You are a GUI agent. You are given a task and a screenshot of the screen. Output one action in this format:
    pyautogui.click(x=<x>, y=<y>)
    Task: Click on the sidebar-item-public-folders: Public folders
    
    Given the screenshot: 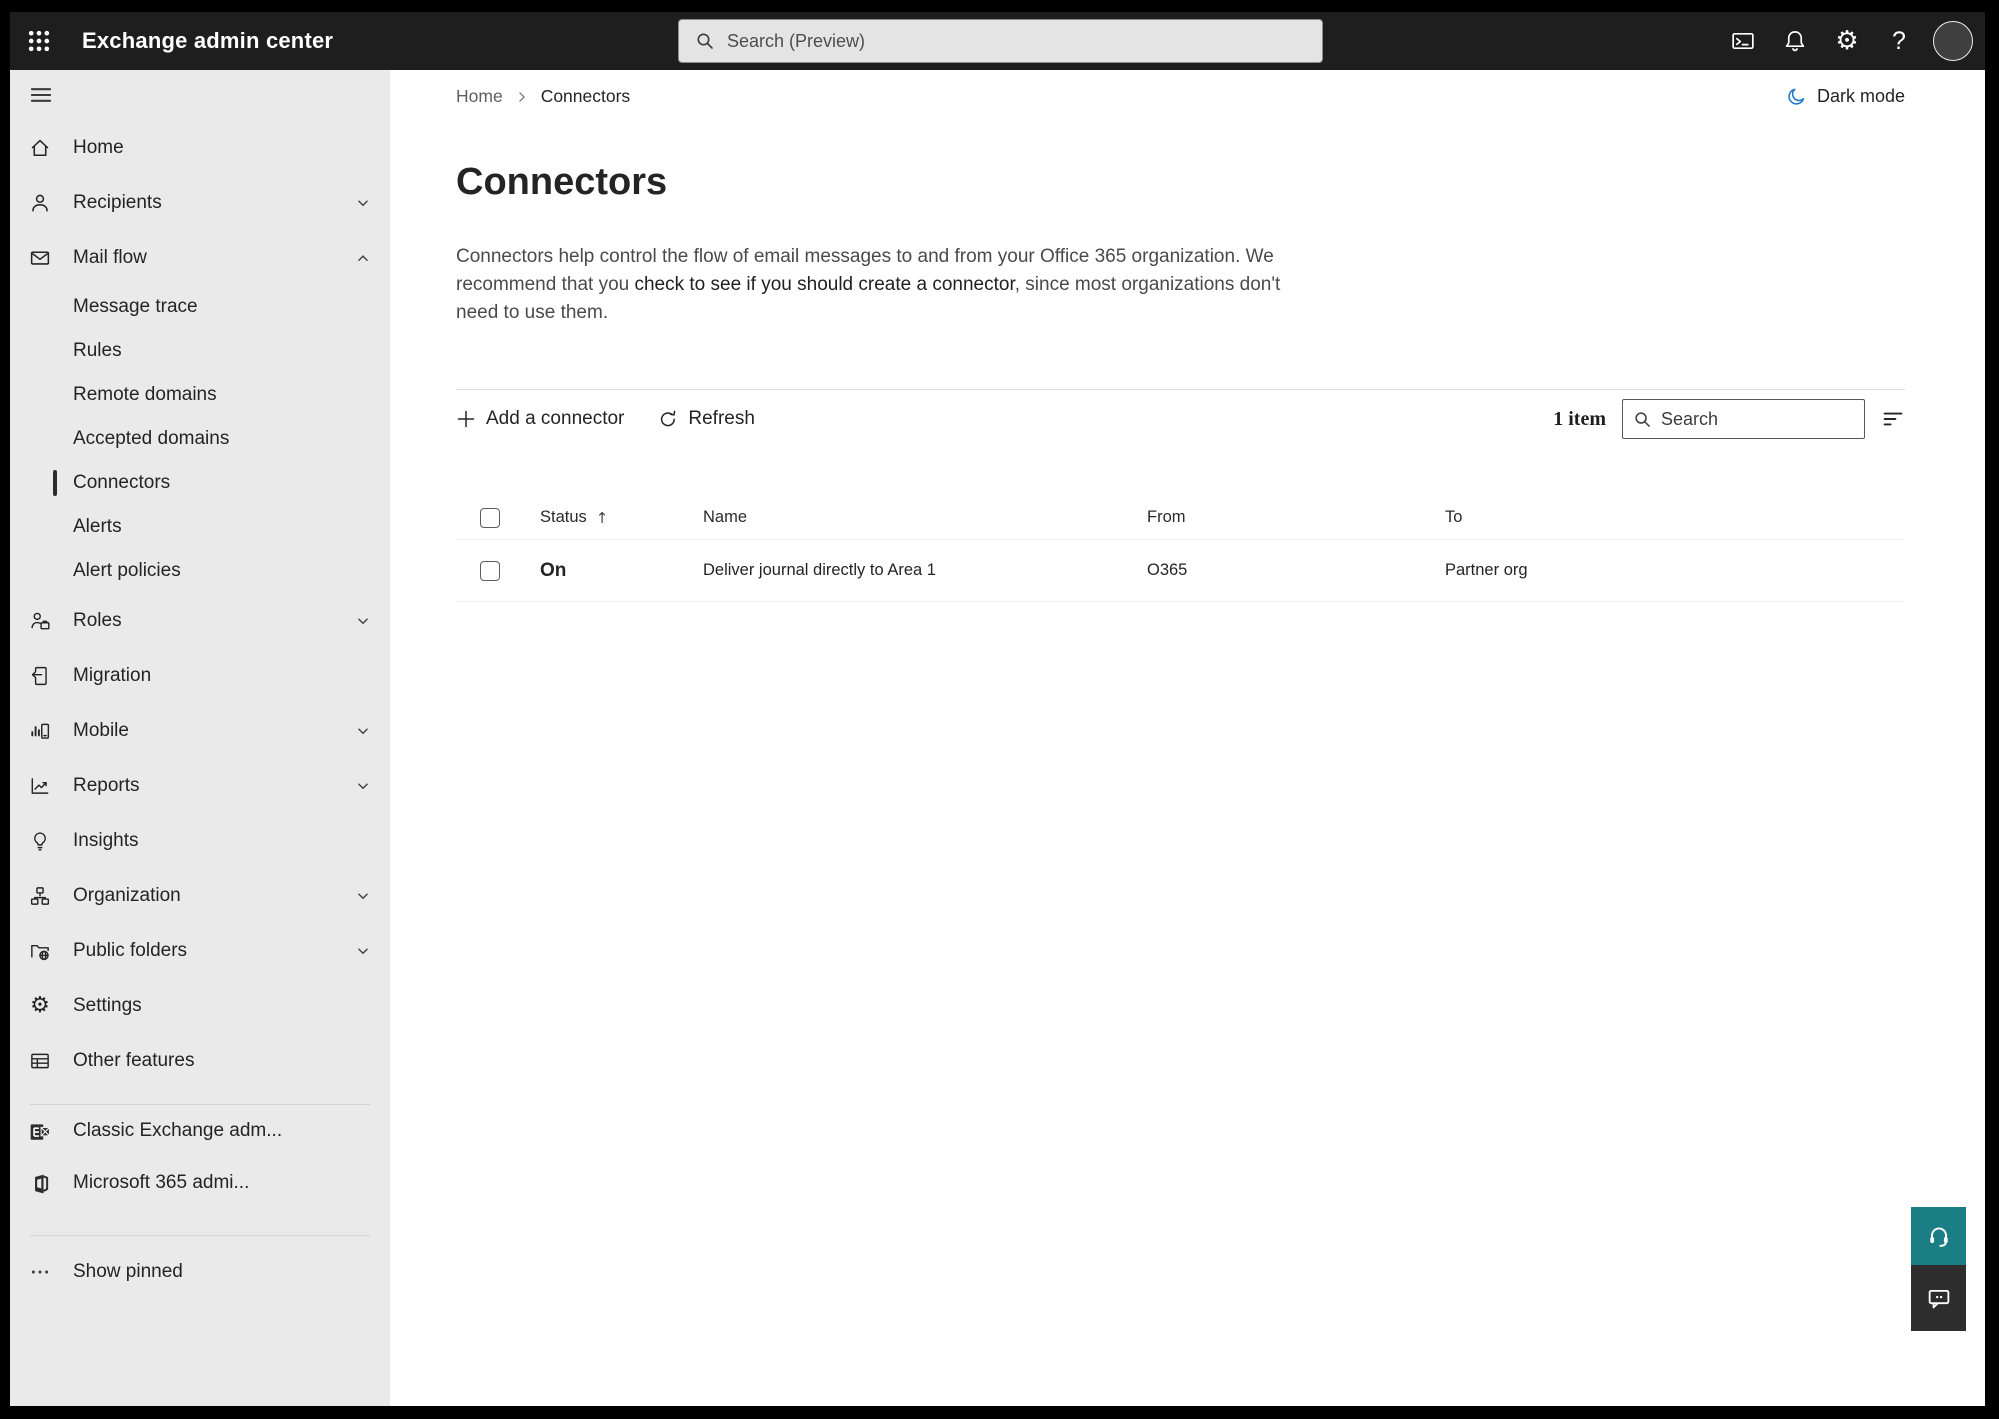 What is the action you would take?
    pyautogui.click(x=200, y=950)
    